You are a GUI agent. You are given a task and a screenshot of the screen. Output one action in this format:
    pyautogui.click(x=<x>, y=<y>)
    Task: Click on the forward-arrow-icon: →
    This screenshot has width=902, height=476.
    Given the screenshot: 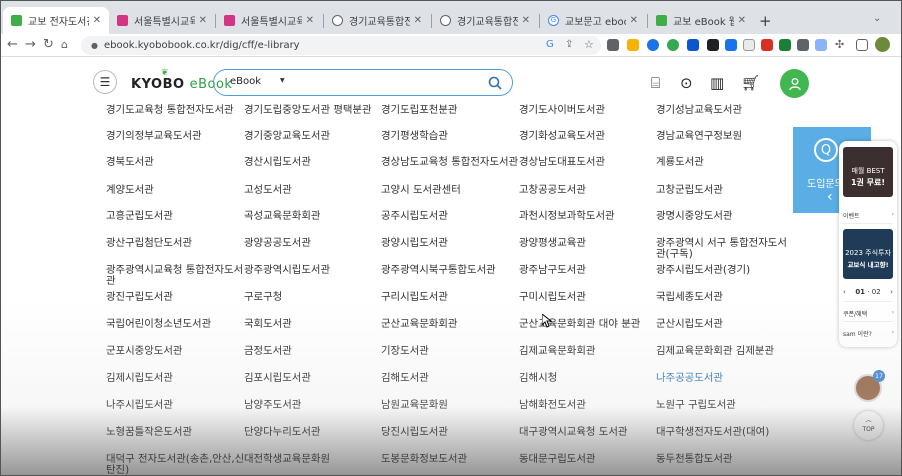 What is the action you would take?
    pyautogui.click(x=30, y=44)
    